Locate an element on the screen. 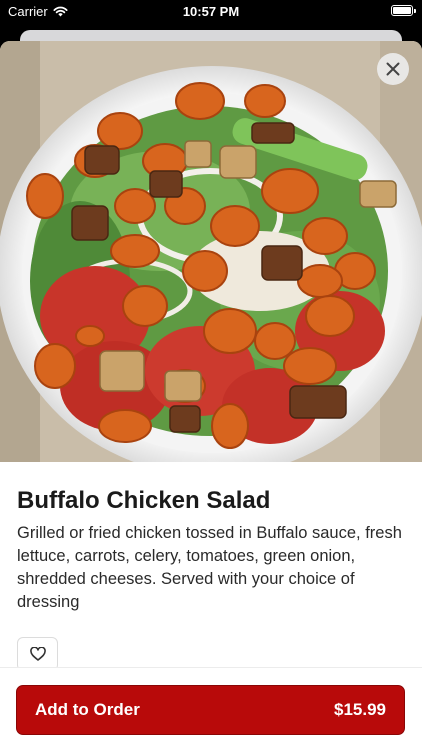 This screenshot has height=750, width=422. item-price: $15.99 is located at coordinates (360, 709).